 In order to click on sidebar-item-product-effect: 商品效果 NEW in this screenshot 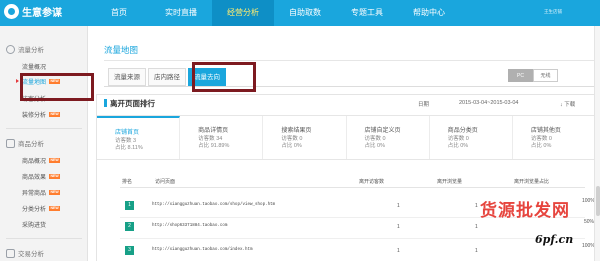, I will do `click(41, 176)`.